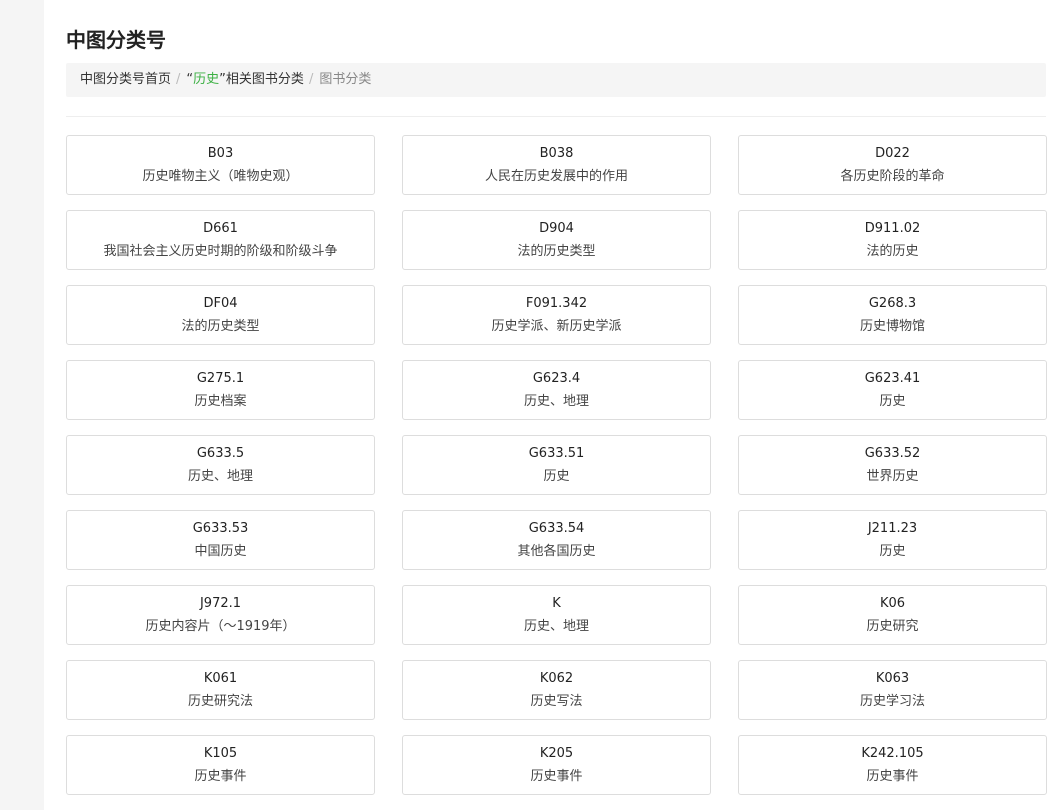  I want to click on classification-card: K063 历史学习法, so click(892, 690).